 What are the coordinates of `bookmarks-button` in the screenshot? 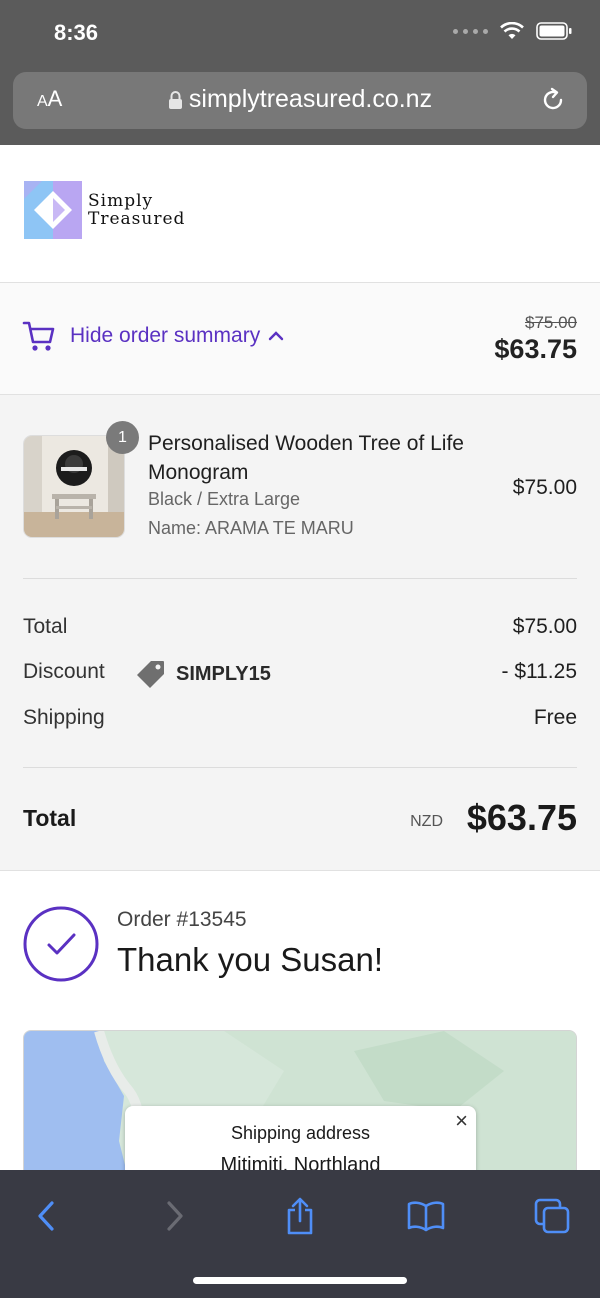 It's located at (426, 1216).